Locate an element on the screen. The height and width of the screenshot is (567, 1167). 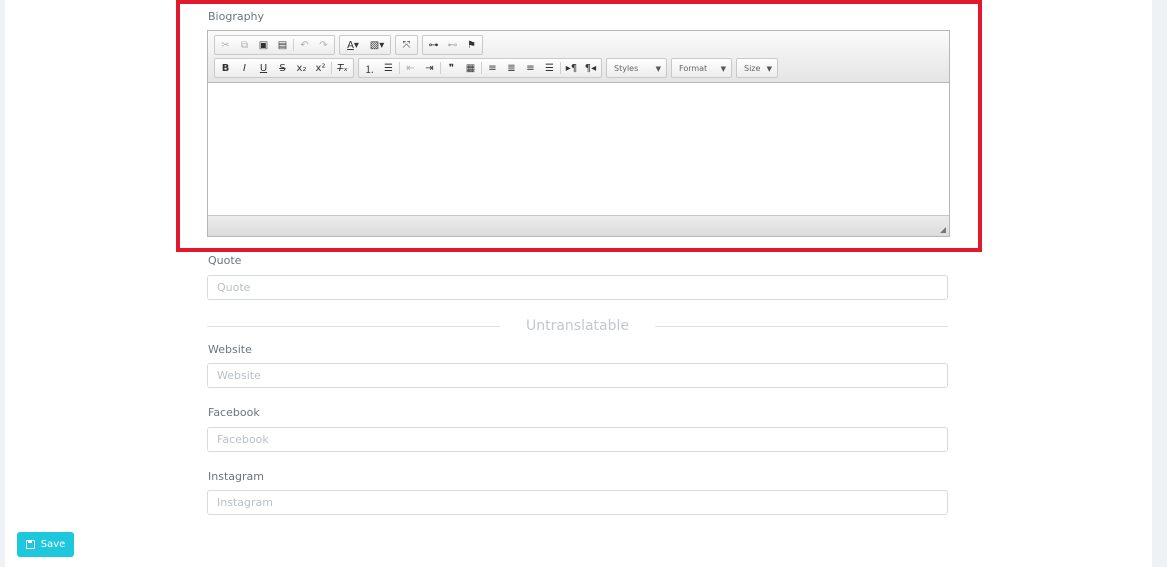
facebook-input is located at coordinates (577, 439).